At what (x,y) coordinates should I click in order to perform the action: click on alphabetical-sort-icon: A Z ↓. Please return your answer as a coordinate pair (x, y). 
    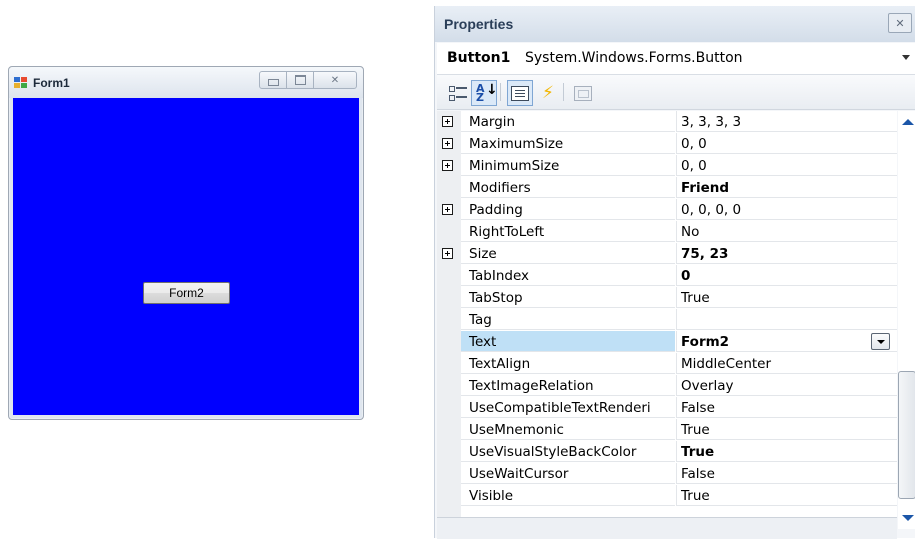
    Looking at the image, I should click on (487, 93).